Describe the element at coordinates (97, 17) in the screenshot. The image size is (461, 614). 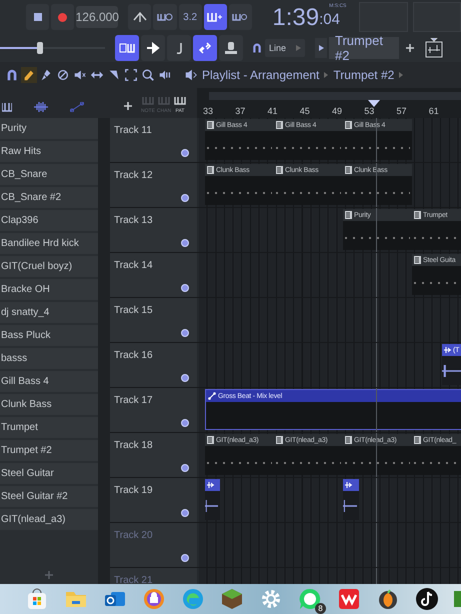
I see `tempo-display: 126.000` at that location.